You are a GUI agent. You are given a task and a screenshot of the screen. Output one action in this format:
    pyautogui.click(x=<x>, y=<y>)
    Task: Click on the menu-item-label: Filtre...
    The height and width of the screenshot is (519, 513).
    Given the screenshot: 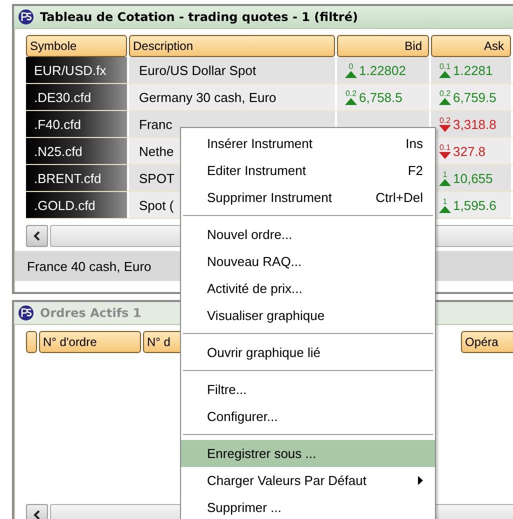 What is the action you would take?
    pyautogui.click(x=227, y=389)
    